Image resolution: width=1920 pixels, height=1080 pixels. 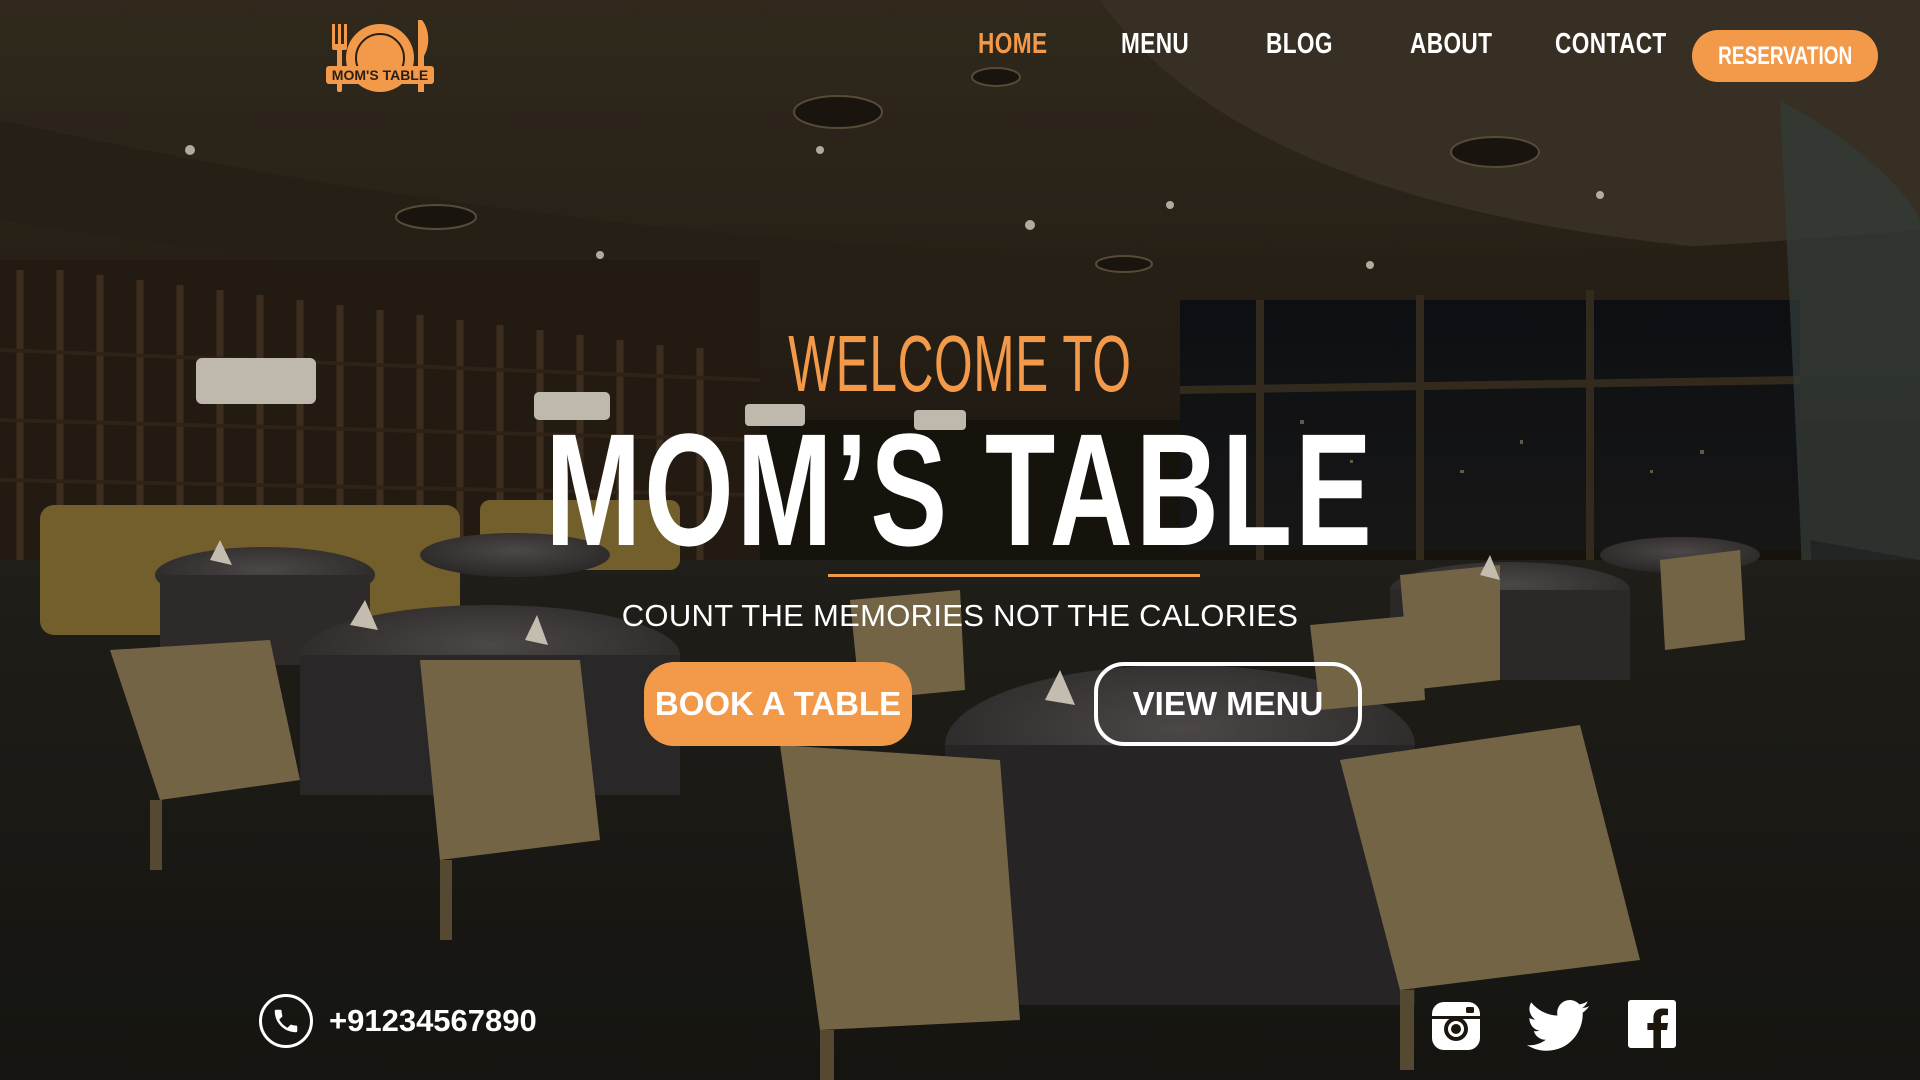 What do you see at coordinates (960, 615) in the screenshot?
I see `hero-tagline: COUNT THE MEMORIES NOT THE CALORIES` at bounding box center [960, 615].